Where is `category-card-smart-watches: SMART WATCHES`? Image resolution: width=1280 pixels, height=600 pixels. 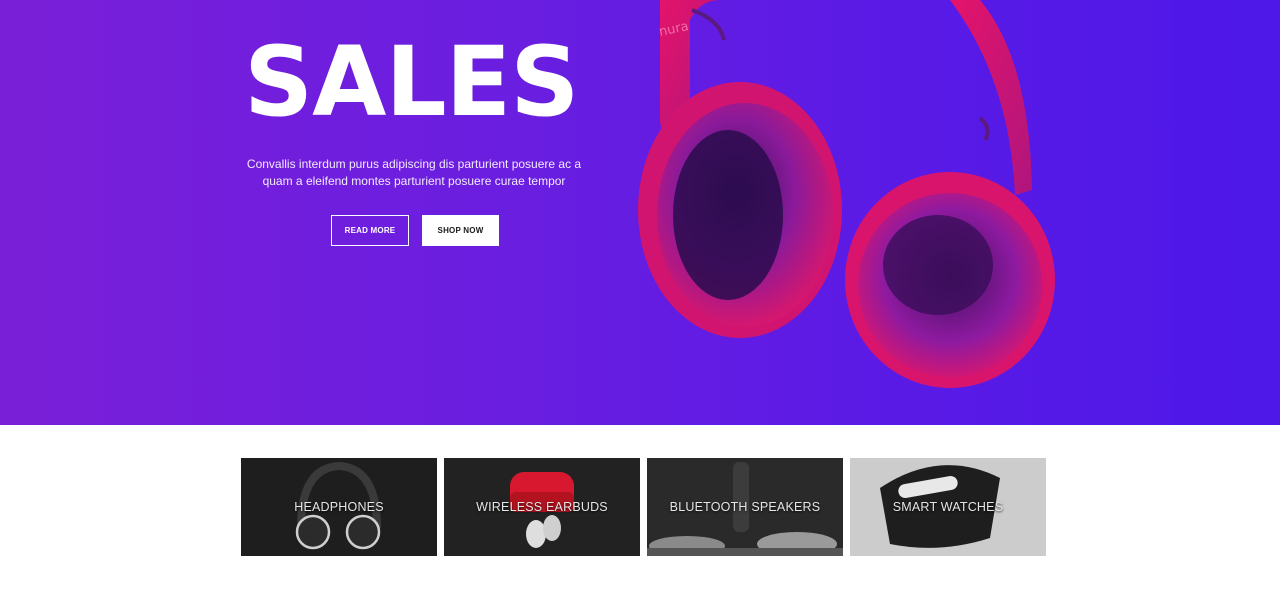 category-card-smart-watches: SMART WATCHES is located at coordinates (948, 507).